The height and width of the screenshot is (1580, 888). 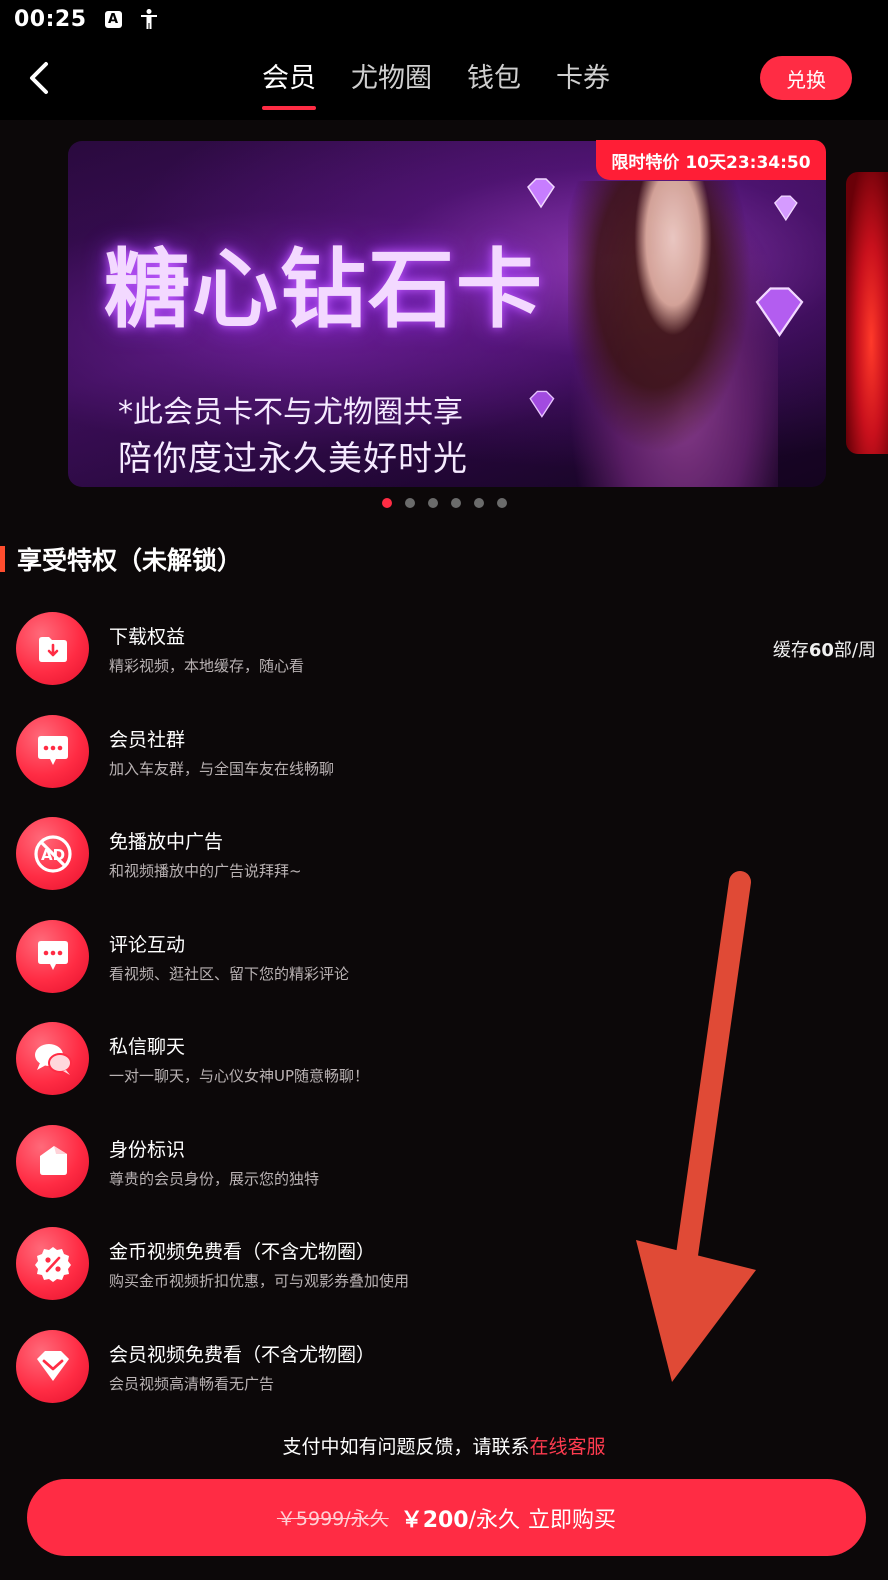 What do you see at coordinates (494, 85) in the screenshot?
I see `tab-wallet: 钱包` at bounding box center [494, 85].